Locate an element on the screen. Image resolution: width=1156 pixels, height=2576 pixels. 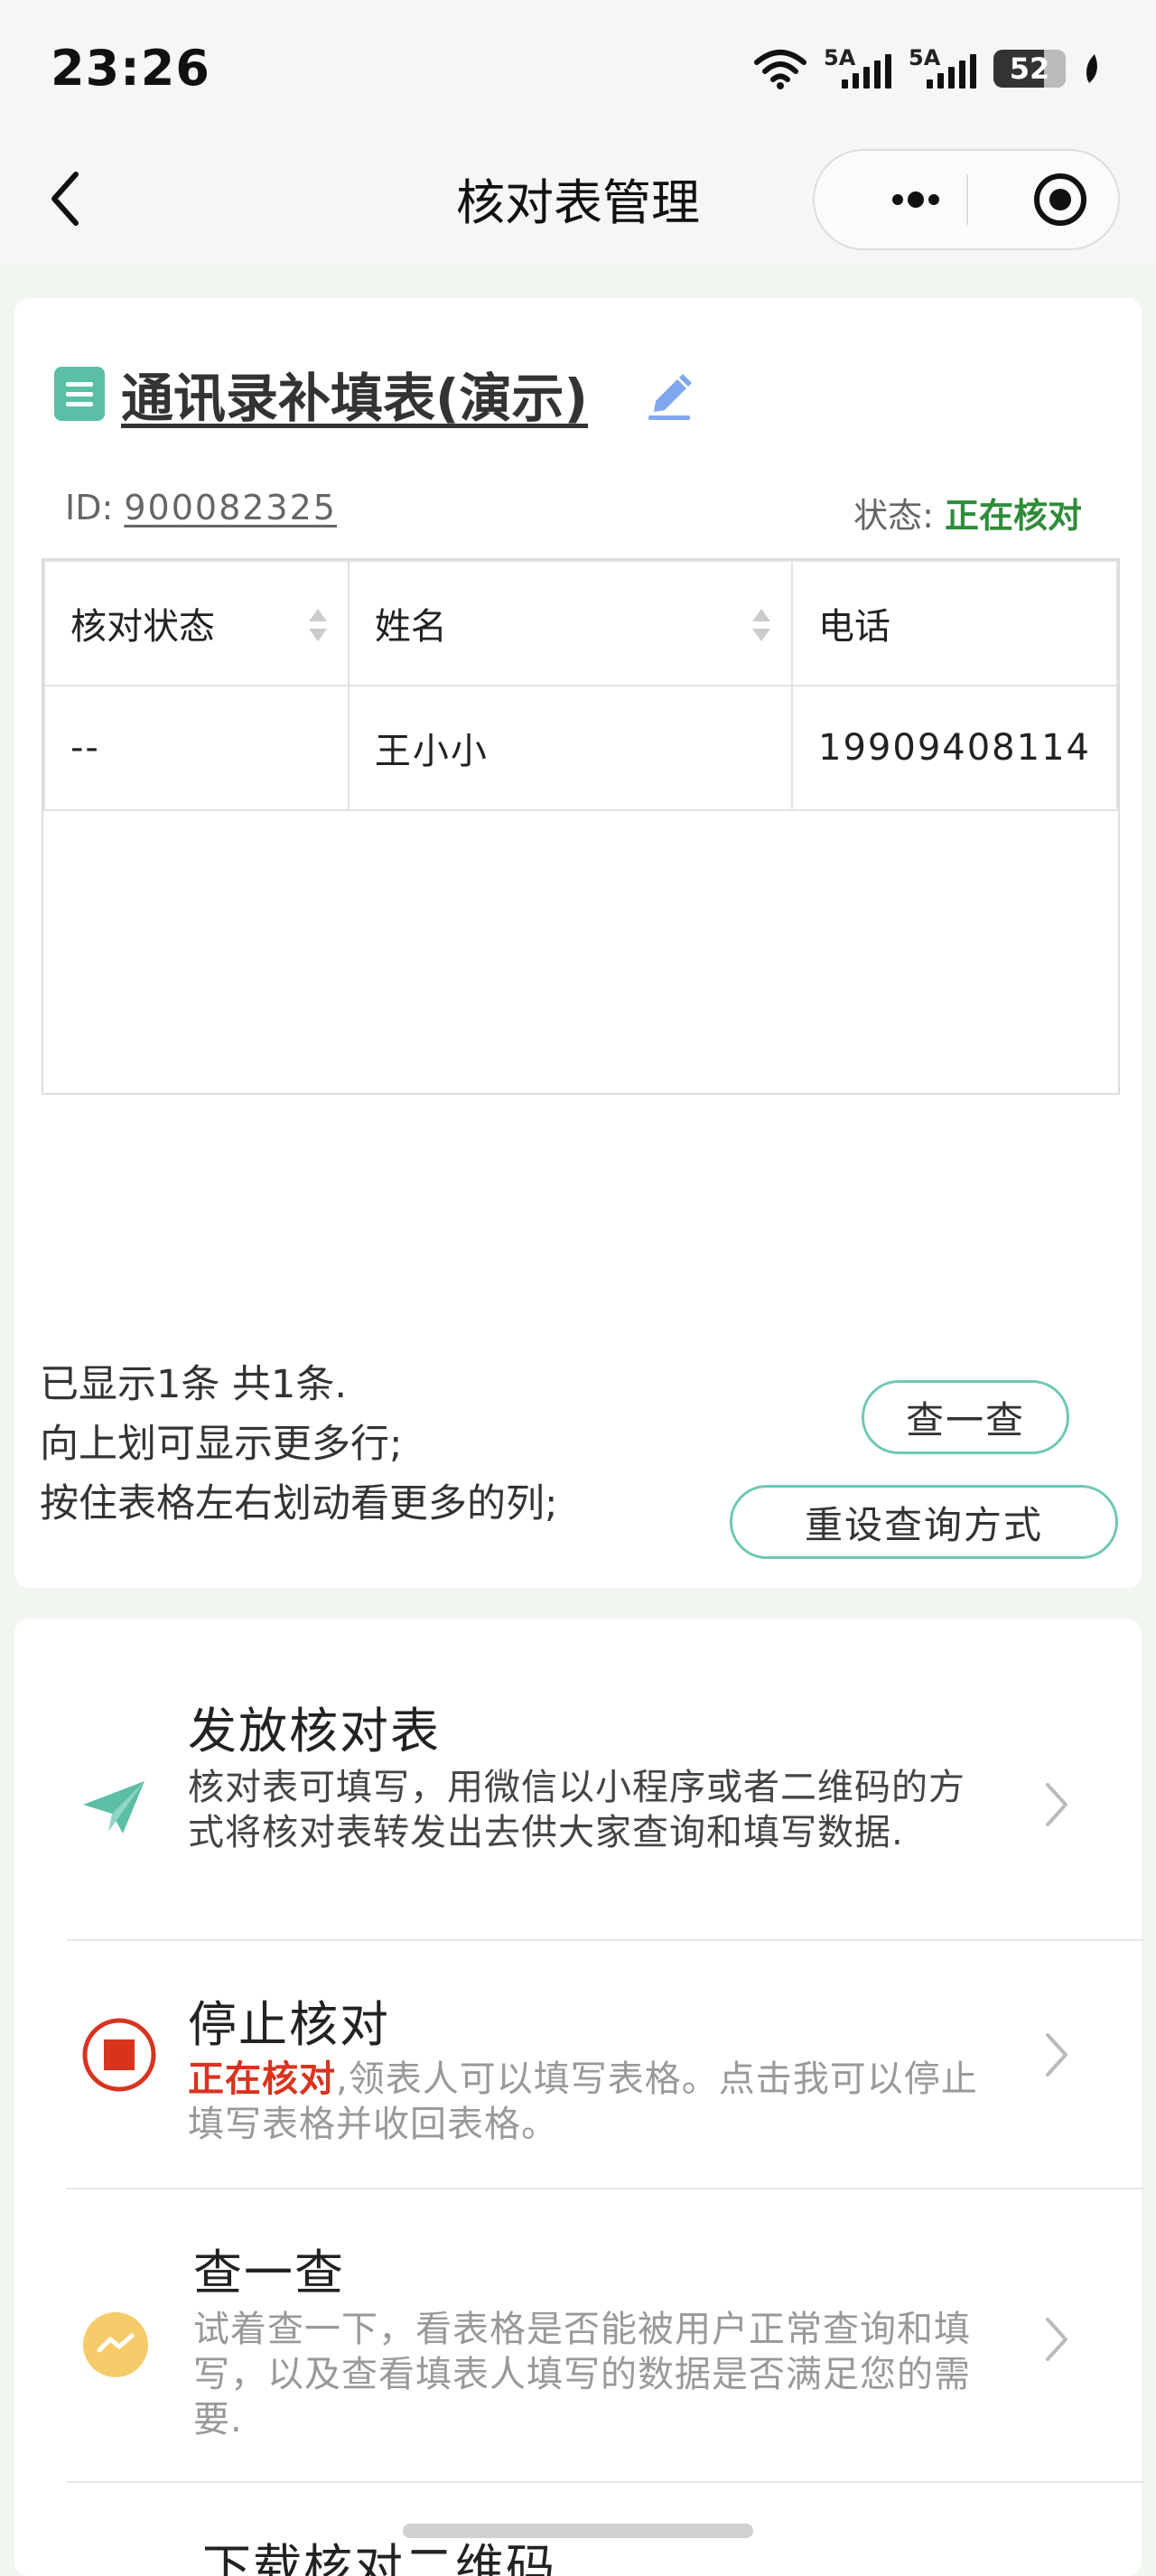
sheet-id-value: 900082325 is located at coordinates (230, 507).